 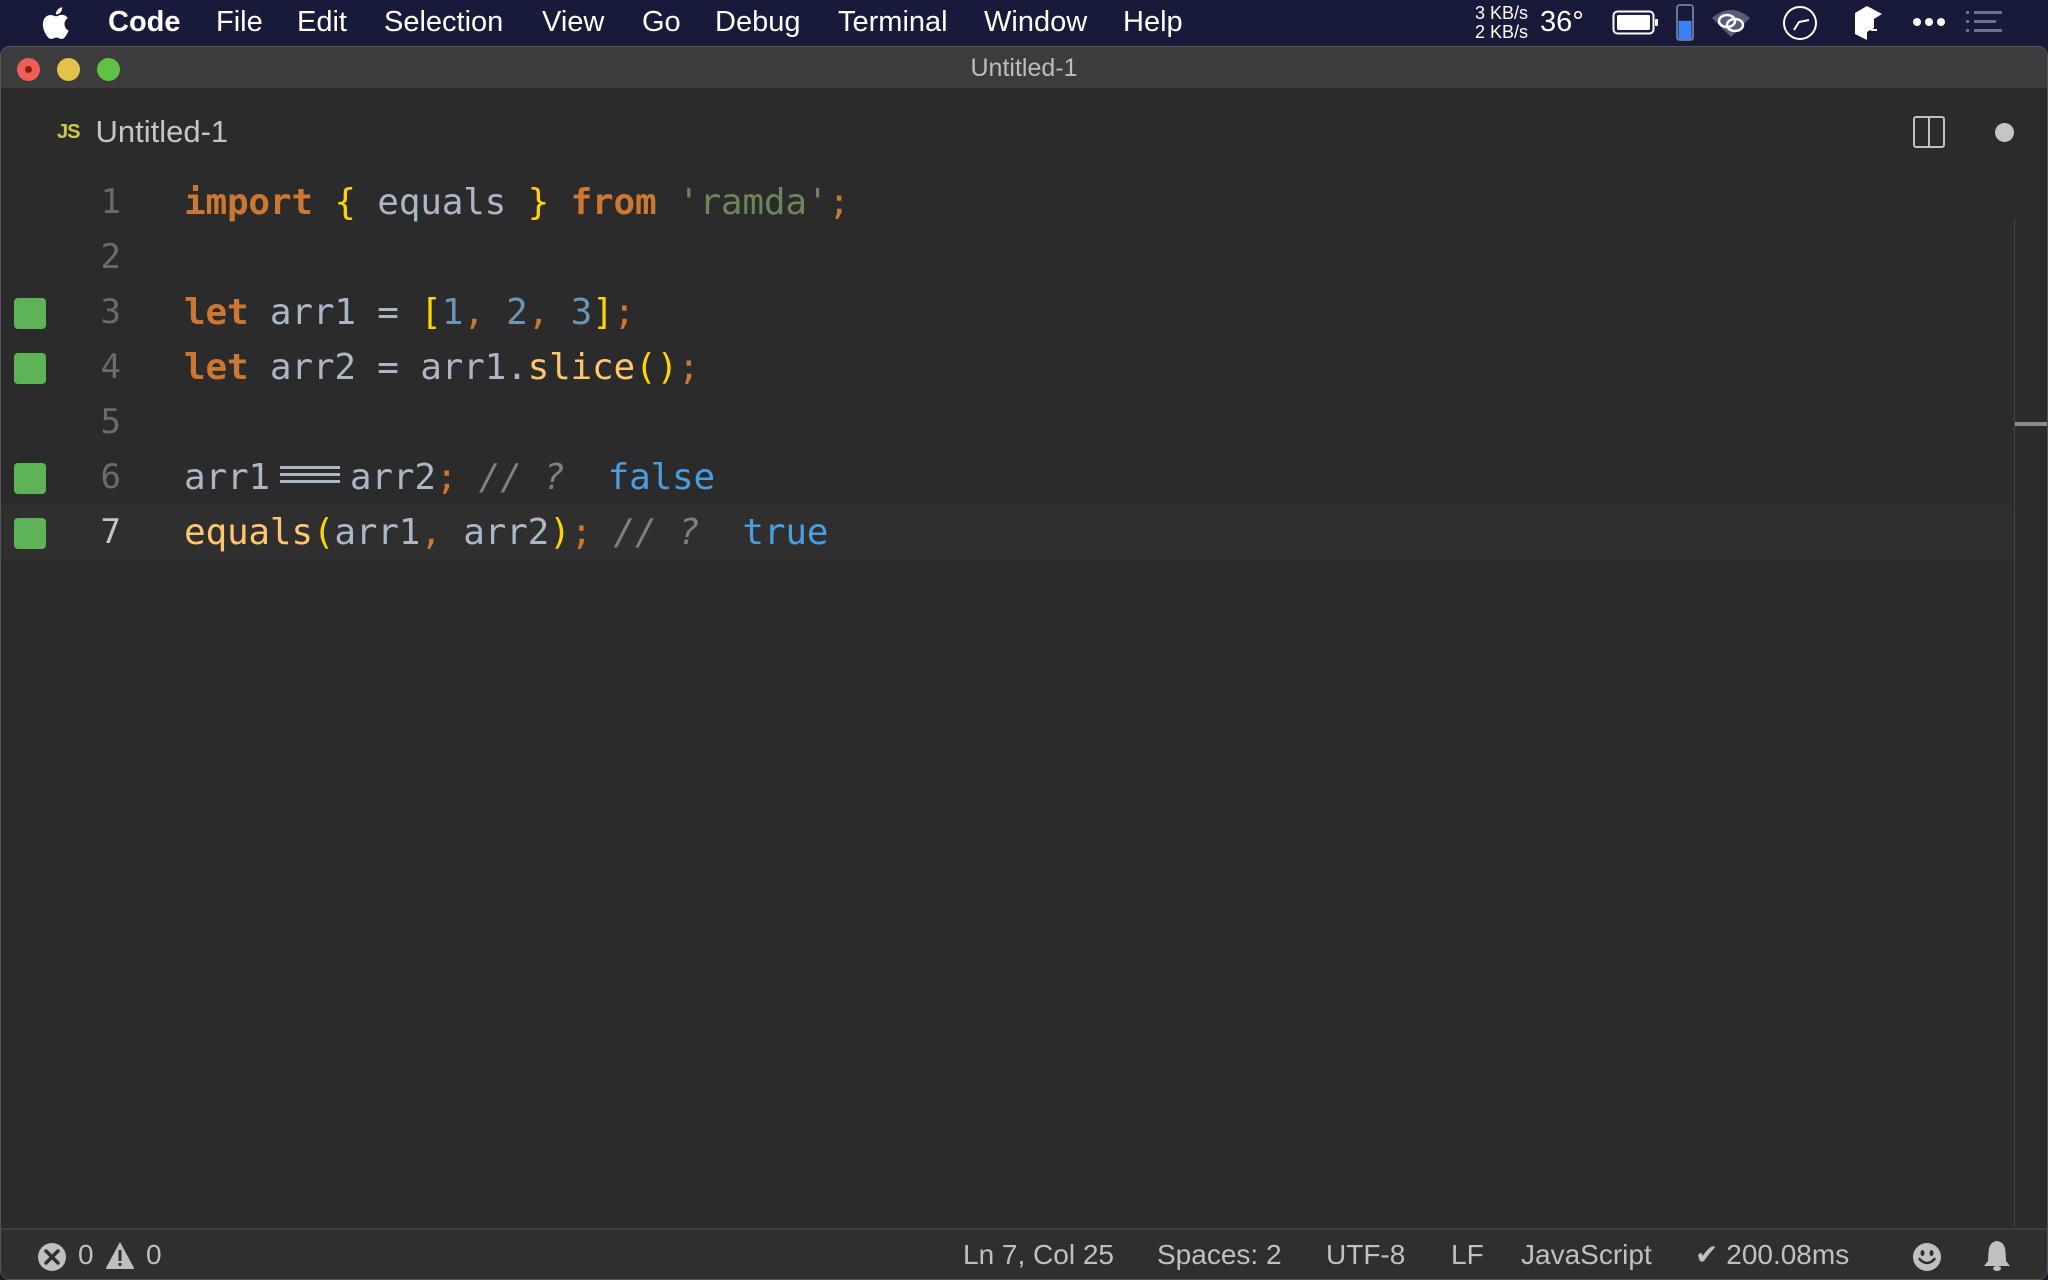 What do you see at coordinates (1562, 22) in the screenshot?
I see `temperature-readout: 36°` at bounding box center [1562, 22].